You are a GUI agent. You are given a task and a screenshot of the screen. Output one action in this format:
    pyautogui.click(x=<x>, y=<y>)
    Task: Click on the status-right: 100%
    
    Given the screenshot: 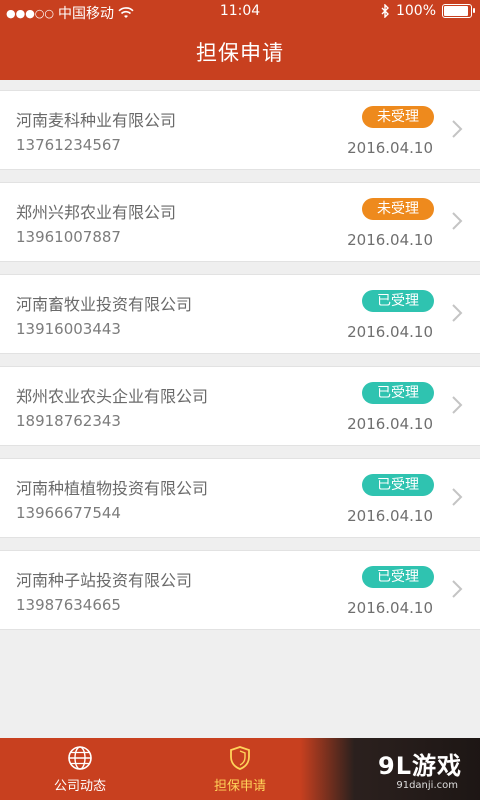 What is the action you would take?
    pyautogui.click(x=428, y=11)
    